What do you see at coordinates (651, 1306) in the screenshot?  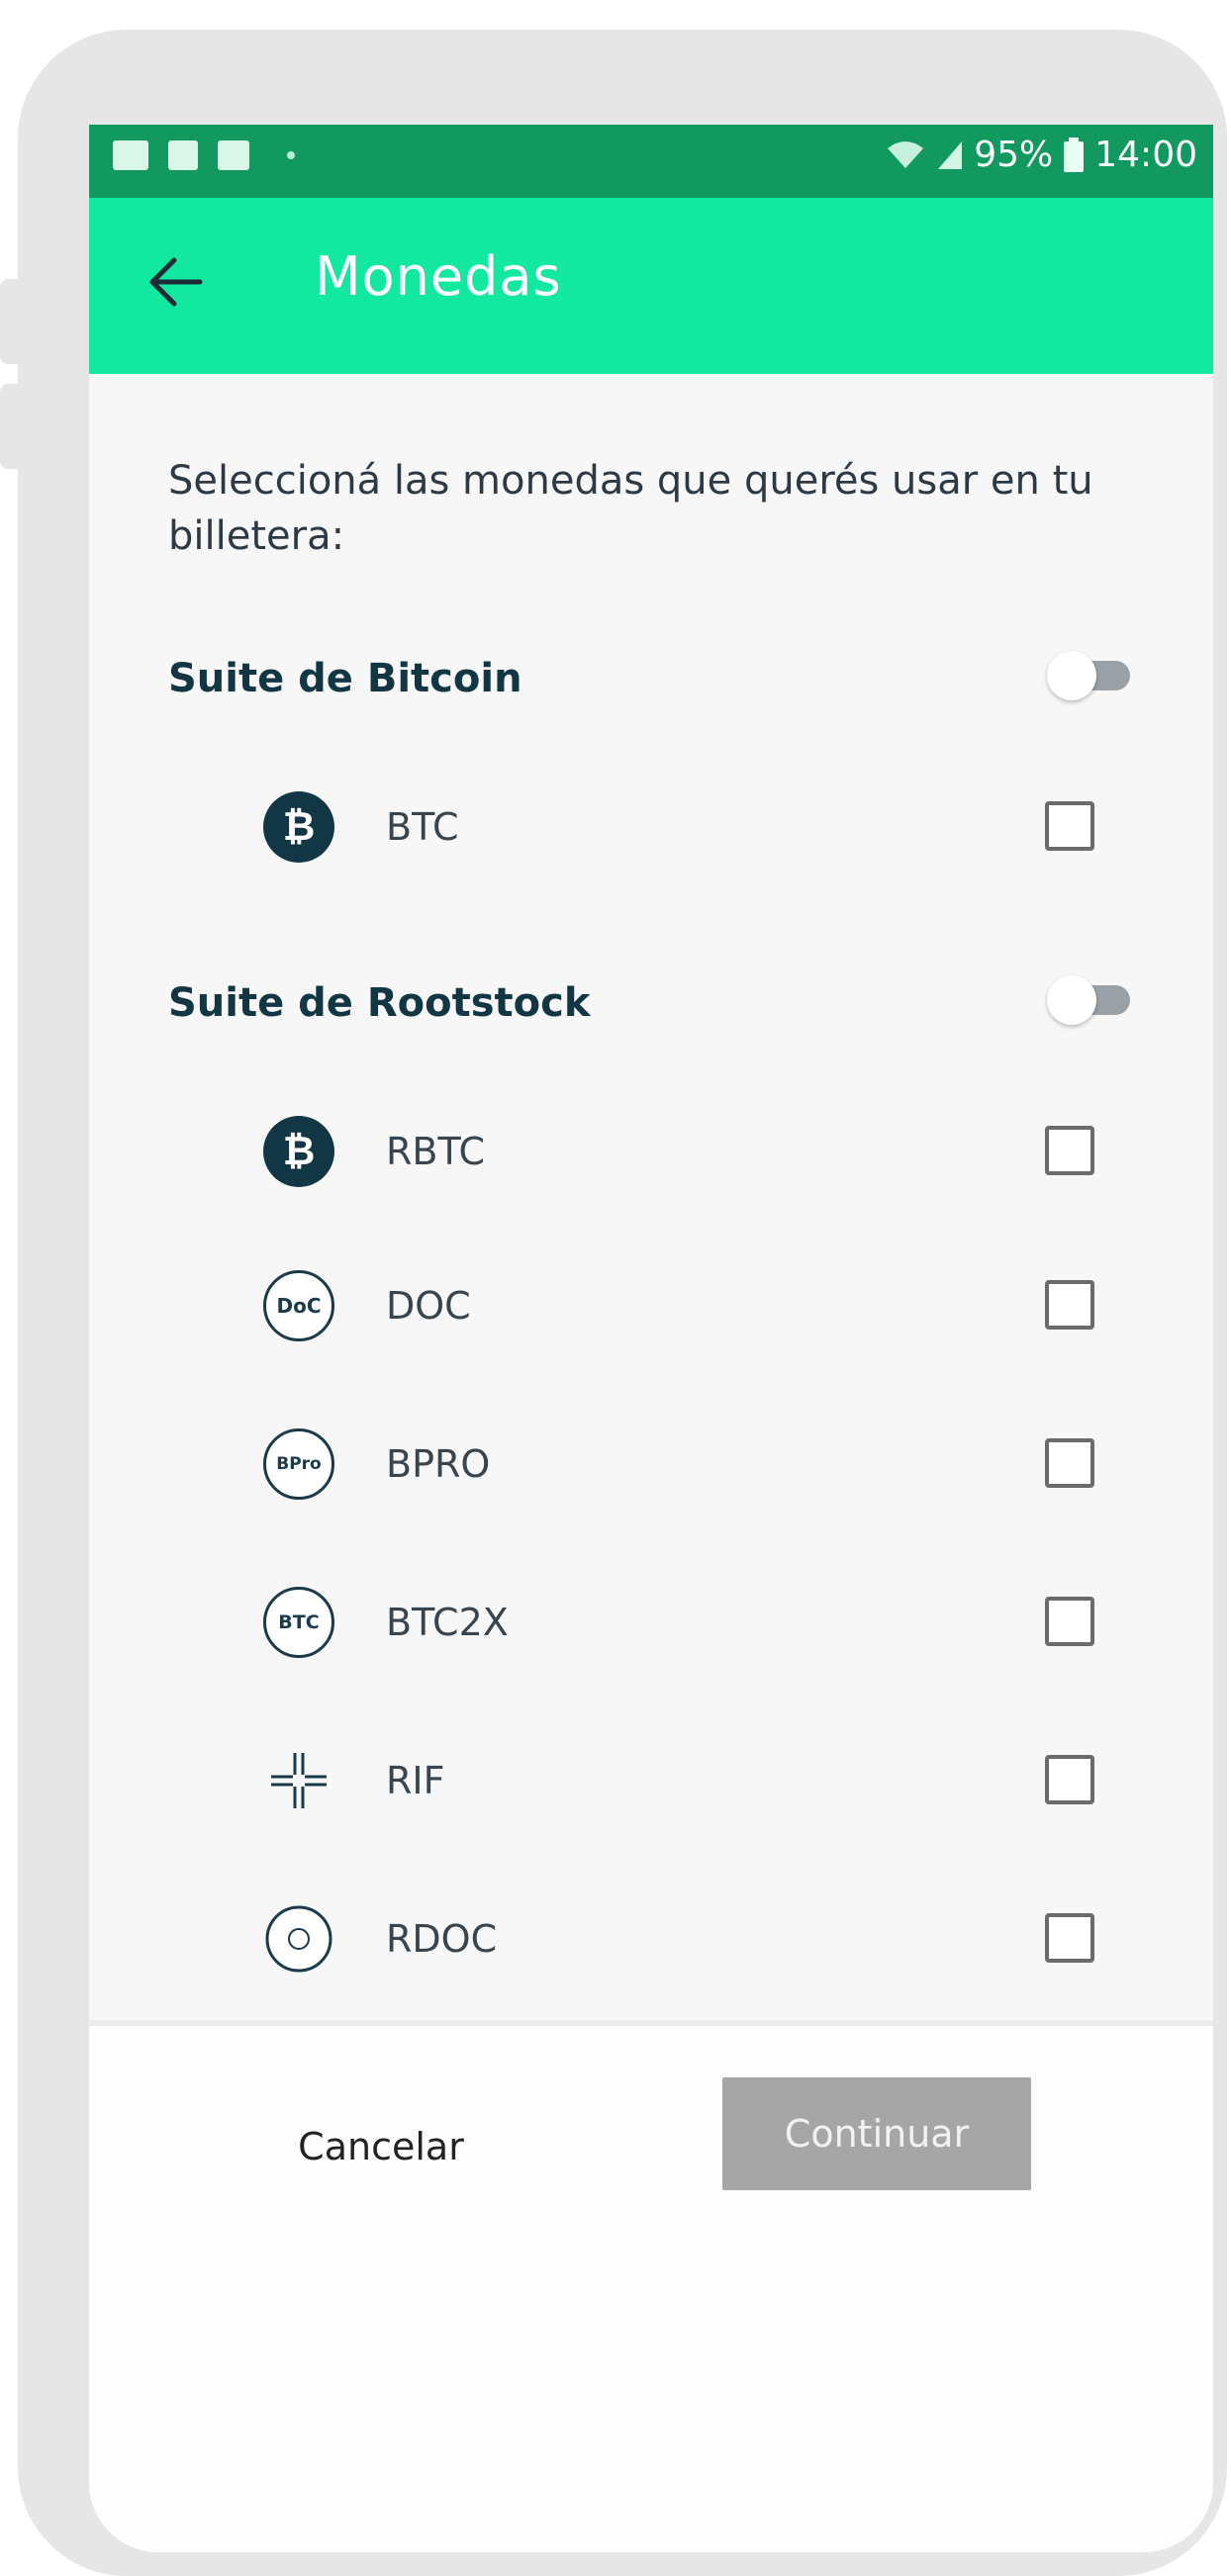 I see `list-item: DoC DOC` at bounding box center [651, 1306].